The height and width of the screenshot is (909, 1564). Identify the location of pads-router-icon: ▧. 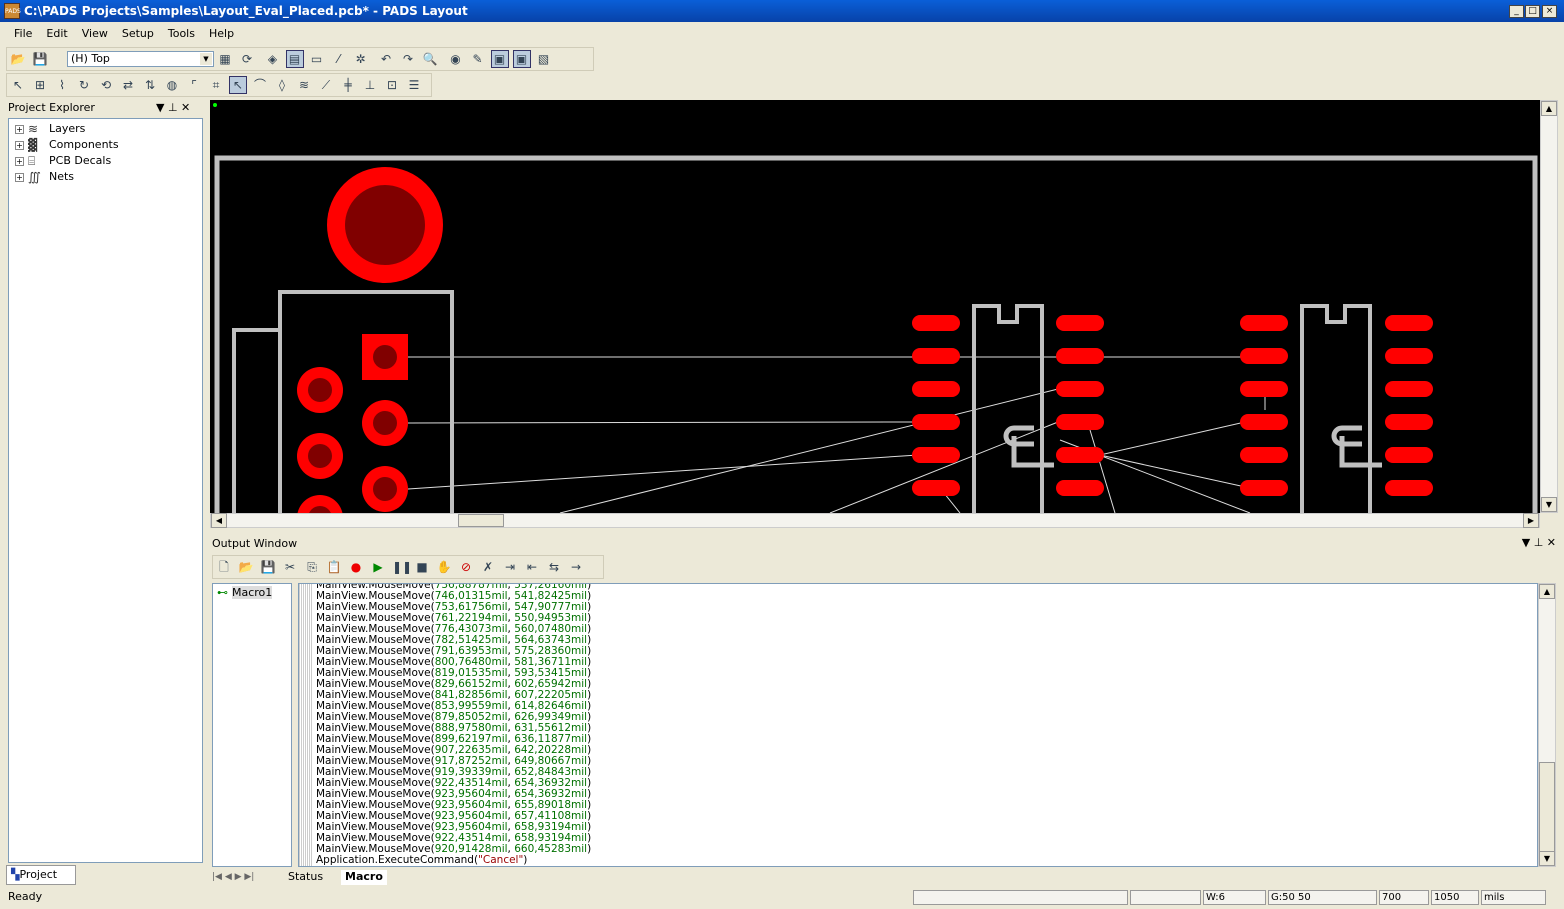
(544, 59).